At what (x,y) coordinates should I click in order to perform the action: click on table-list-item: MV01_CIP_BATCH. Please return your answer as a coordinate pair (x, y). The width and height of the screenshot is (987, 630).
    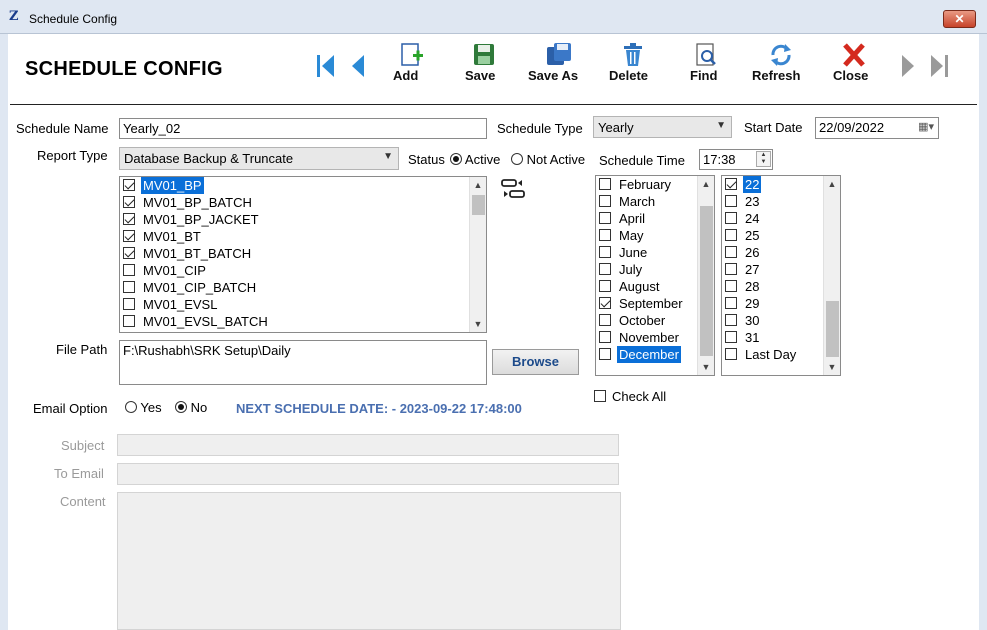
    Looking at the image, I should click on (303, 287).